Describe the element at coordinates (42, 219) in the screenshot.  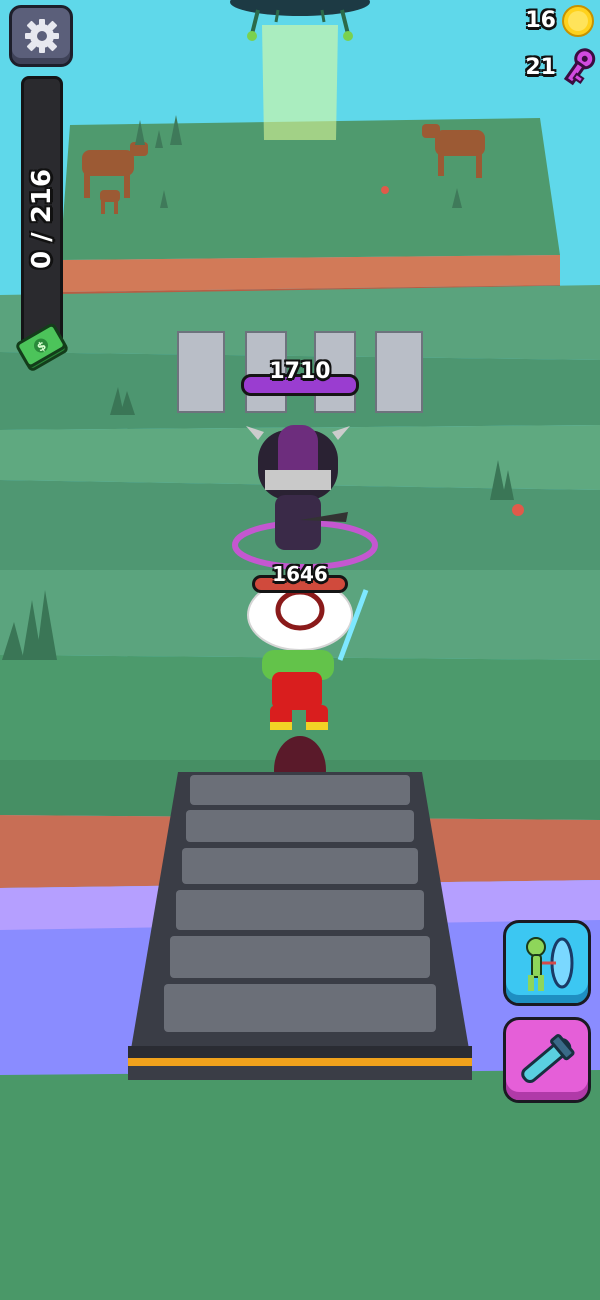
I see `progress-label: 0 / 216` at that location.